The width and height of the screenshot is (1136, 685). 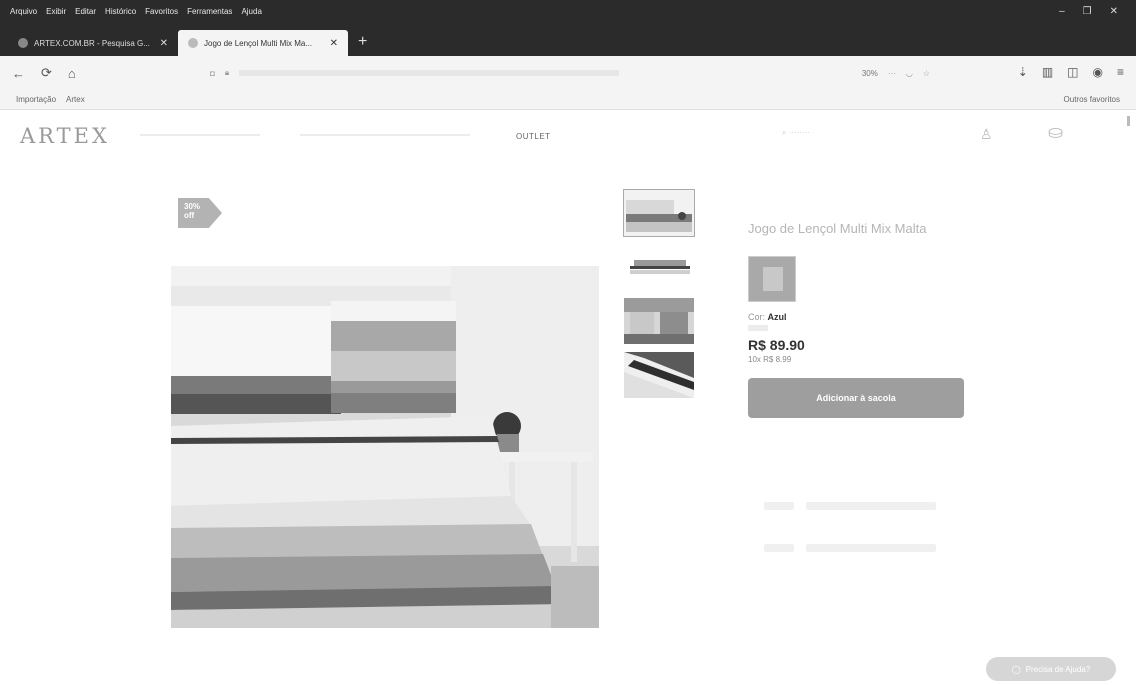 I want to click on window-controls: – ❐ ✕, so click(x=1097, y=11).